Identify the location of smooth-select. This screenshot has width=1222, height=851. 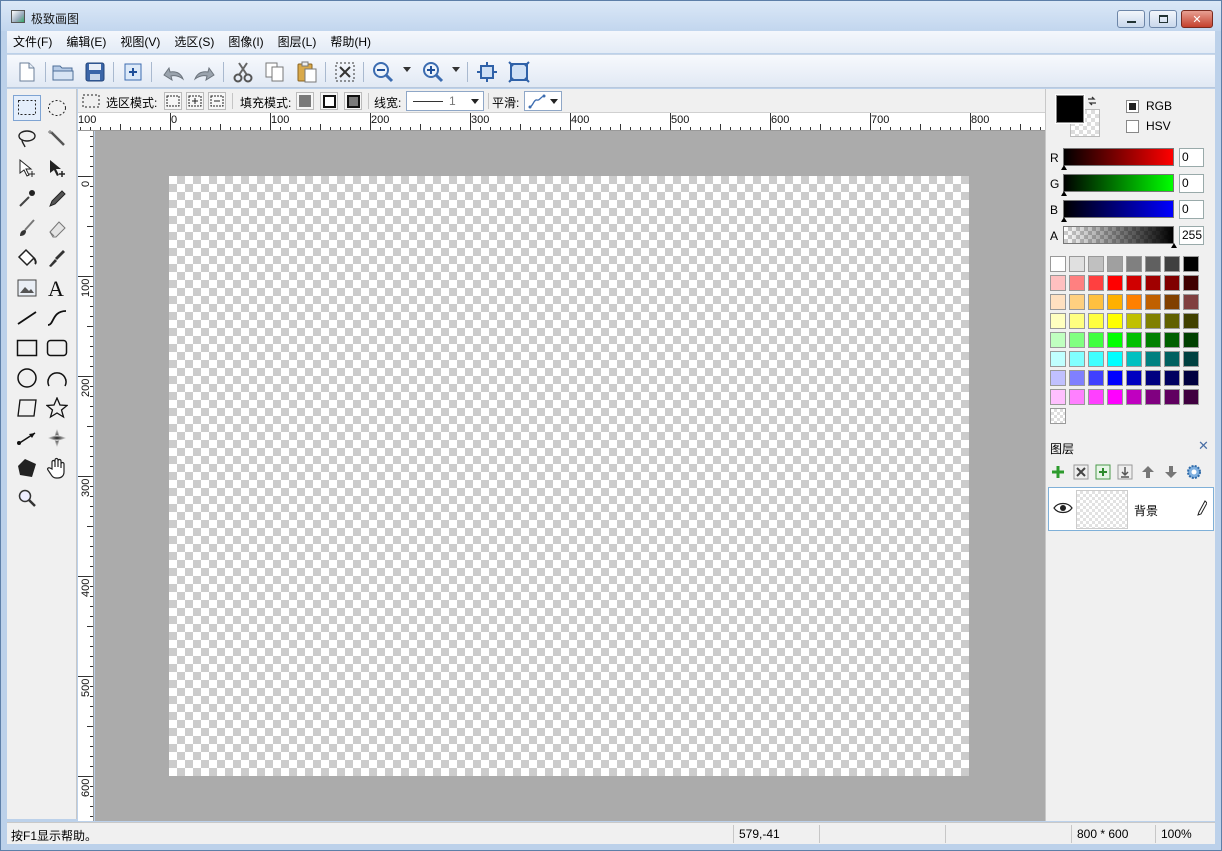
(543, 101).